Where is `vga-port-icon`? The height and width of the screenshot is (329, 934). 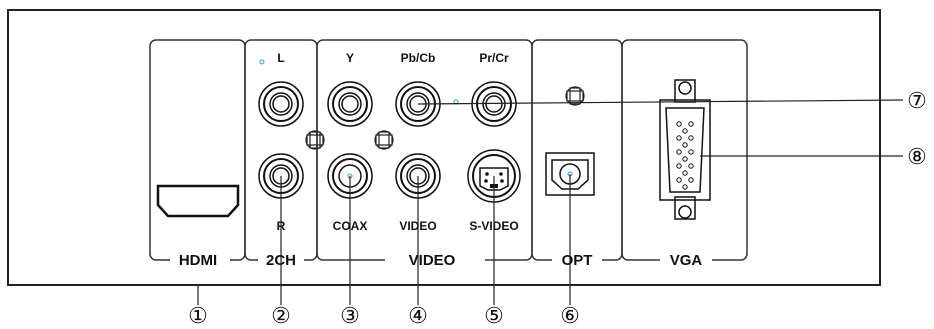 vga-port-icon is located at coordinates (685, 149).